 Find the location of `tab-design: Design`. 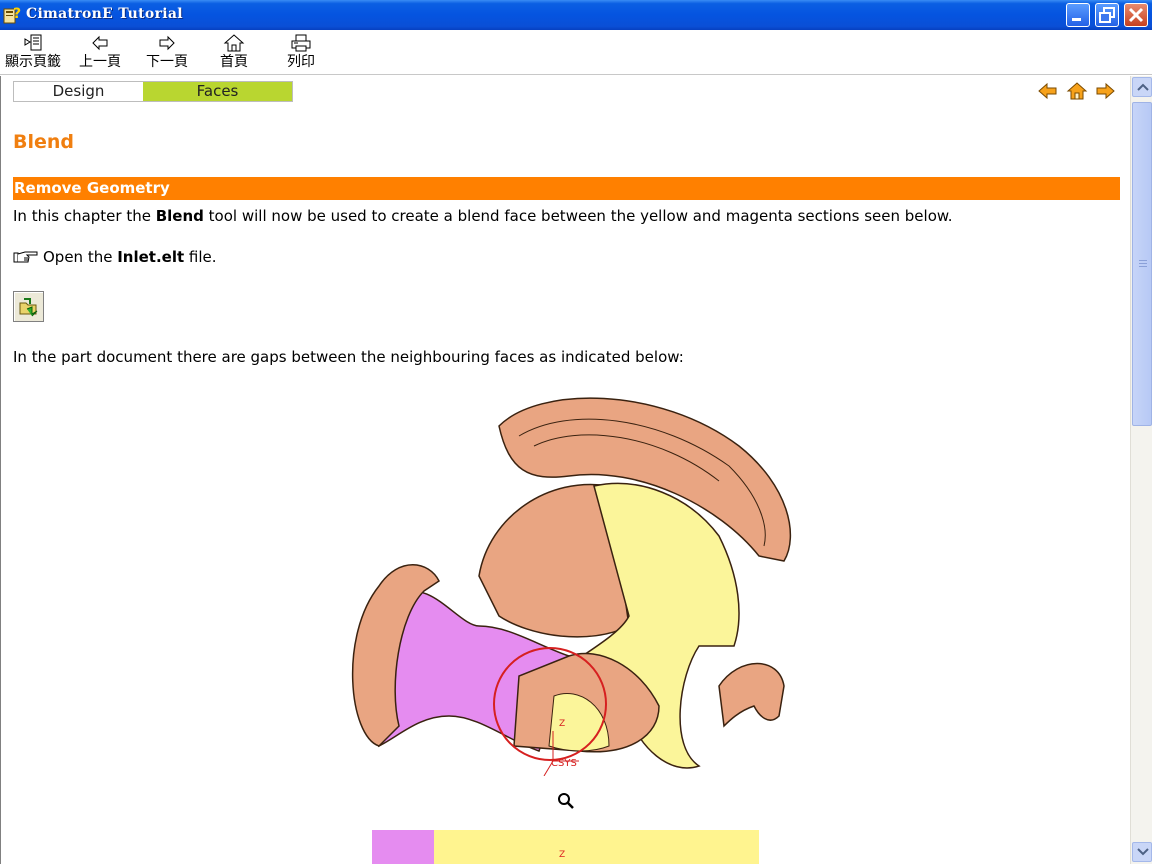

tab-design: Design is located at coordinates (78, 91).